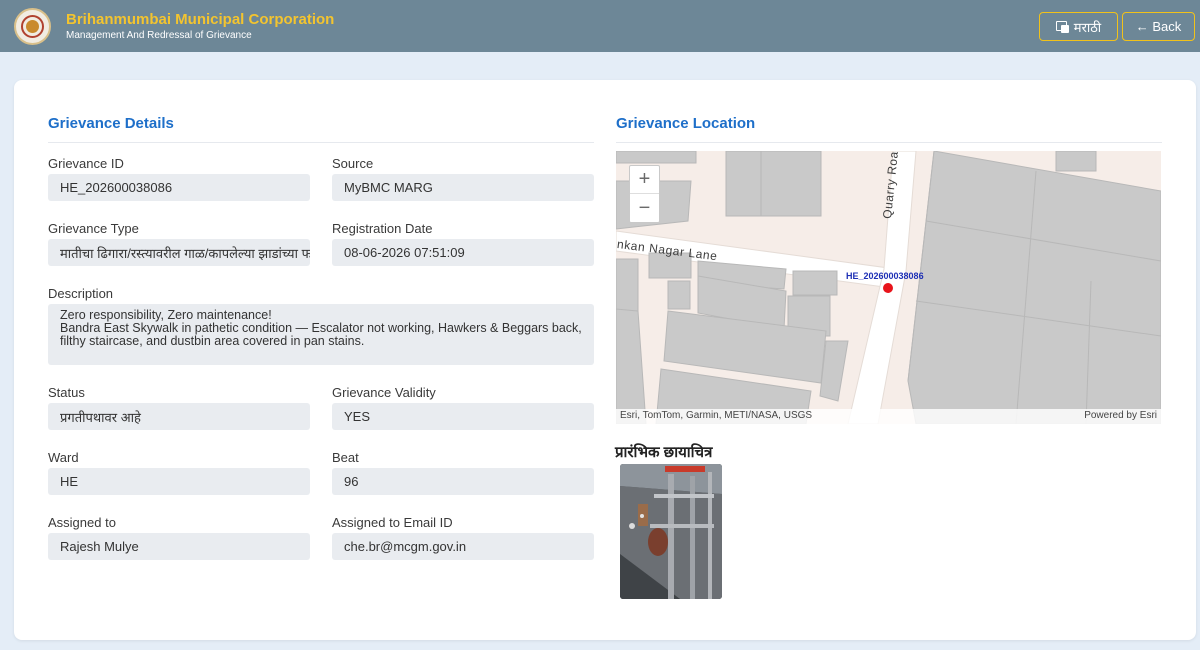  Describe the element at coordinates (111, 123) in the screenshot. I see `grievance-details-heading: Grievance Details` at that location.